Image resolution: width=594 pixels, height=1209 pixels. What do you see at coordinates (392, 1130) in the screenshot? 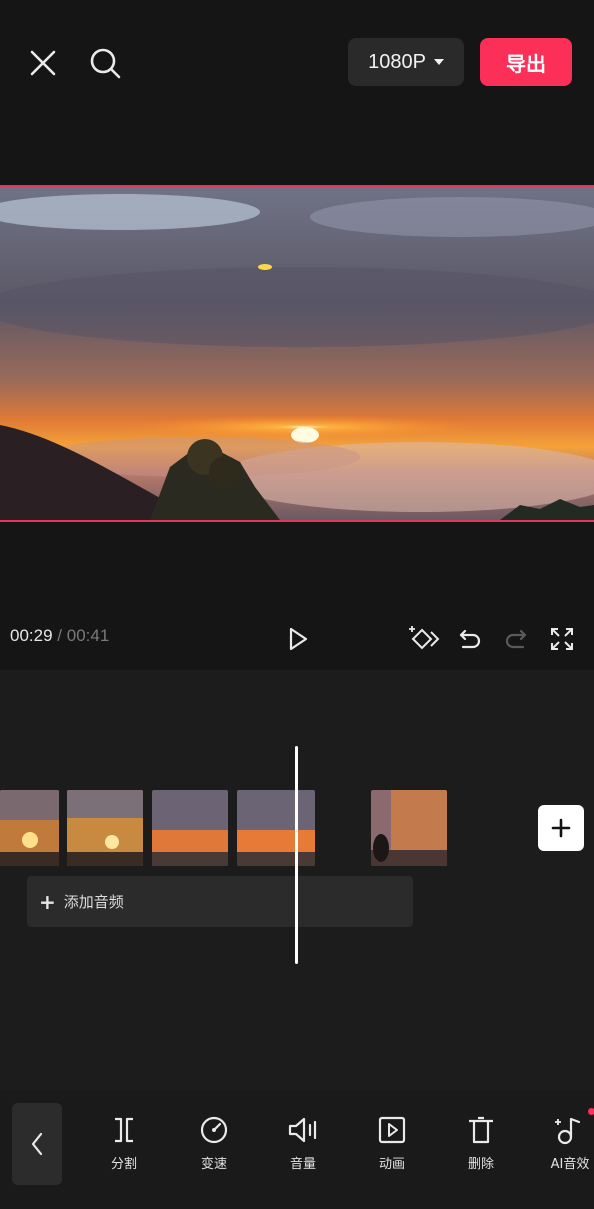
I see `animation-icon` at bounding box center [392, 1130].